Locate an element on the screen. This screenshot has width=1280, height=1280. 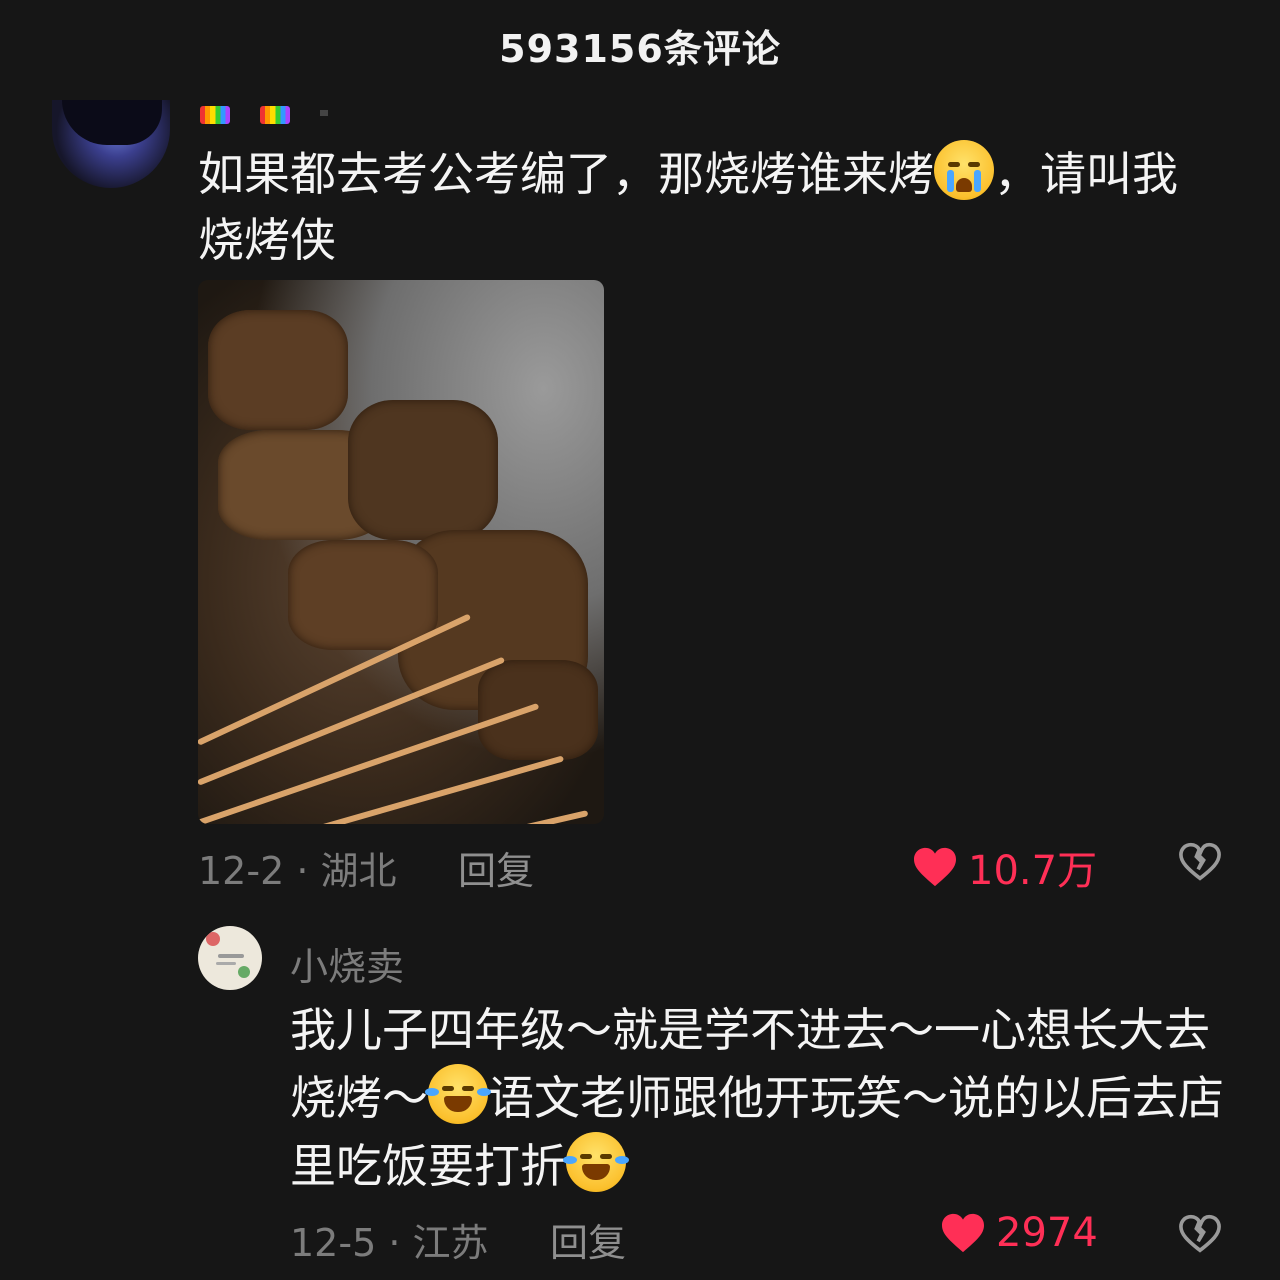
commenter-avatar is located at coordinates (111, 144).